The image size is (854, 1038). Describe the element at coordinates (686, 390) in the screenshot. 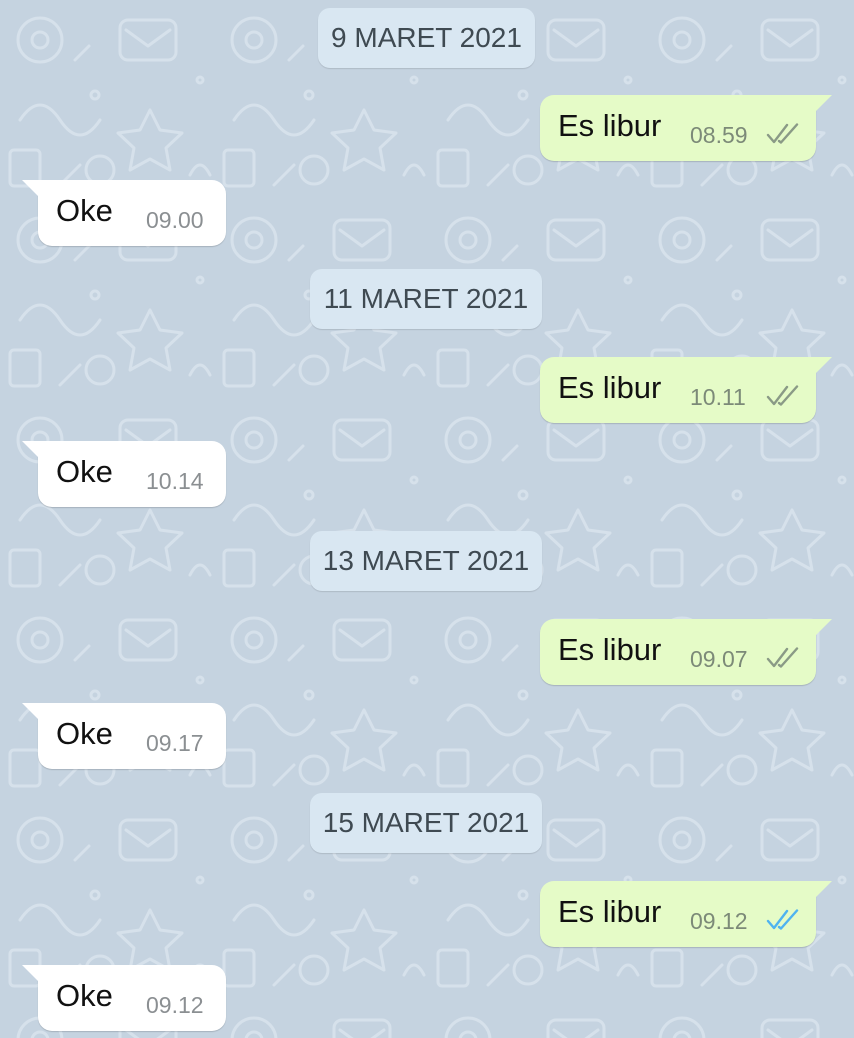

I see `outgoing-message: Es libur 10.11` at that location.